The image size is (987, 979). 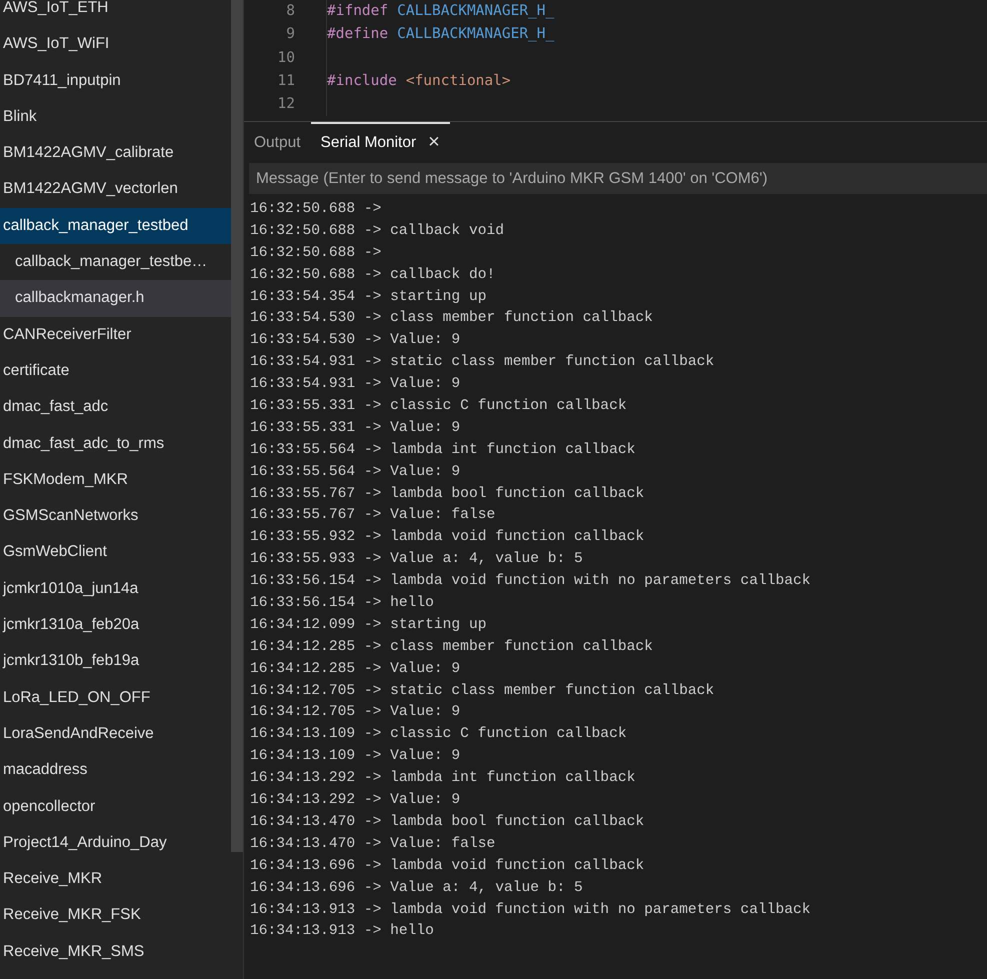 What do you see at coordinates (357, 34) in the screenshot?
I see `code-token: #define` at bounding box center [357, 34].